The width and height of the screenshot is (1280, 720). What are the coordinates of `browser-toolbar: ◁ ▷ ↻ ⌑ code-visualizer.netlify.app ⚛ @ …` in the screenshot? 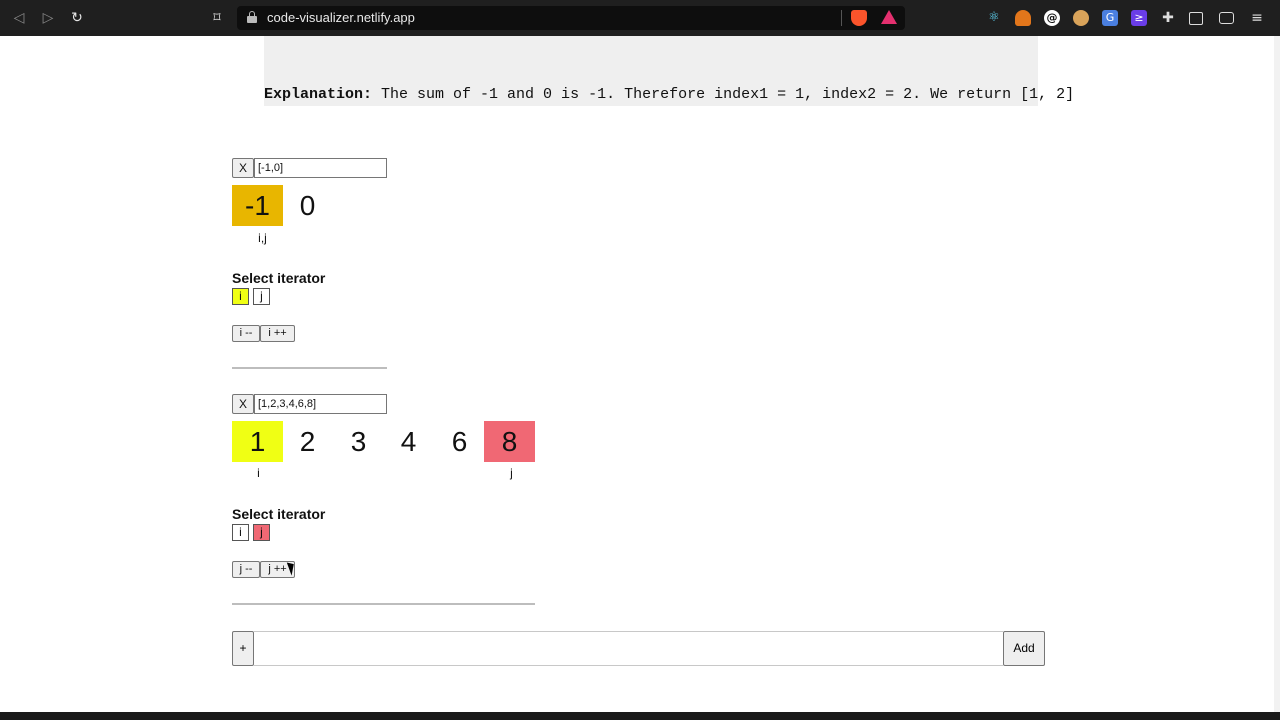 It's located at (640, 18).